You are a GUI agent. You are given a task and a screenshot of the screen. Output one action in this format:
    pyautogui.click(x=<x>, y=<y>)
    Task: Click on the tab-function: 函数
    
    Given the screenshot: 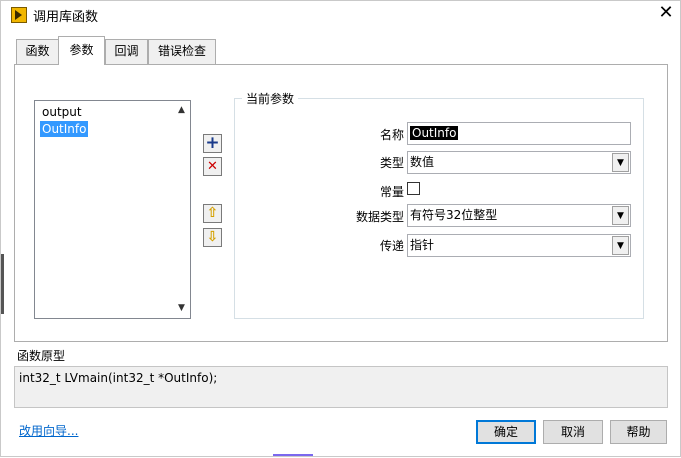 What is the action you would take?
    pyautogui.click(x=37, y=51)
    